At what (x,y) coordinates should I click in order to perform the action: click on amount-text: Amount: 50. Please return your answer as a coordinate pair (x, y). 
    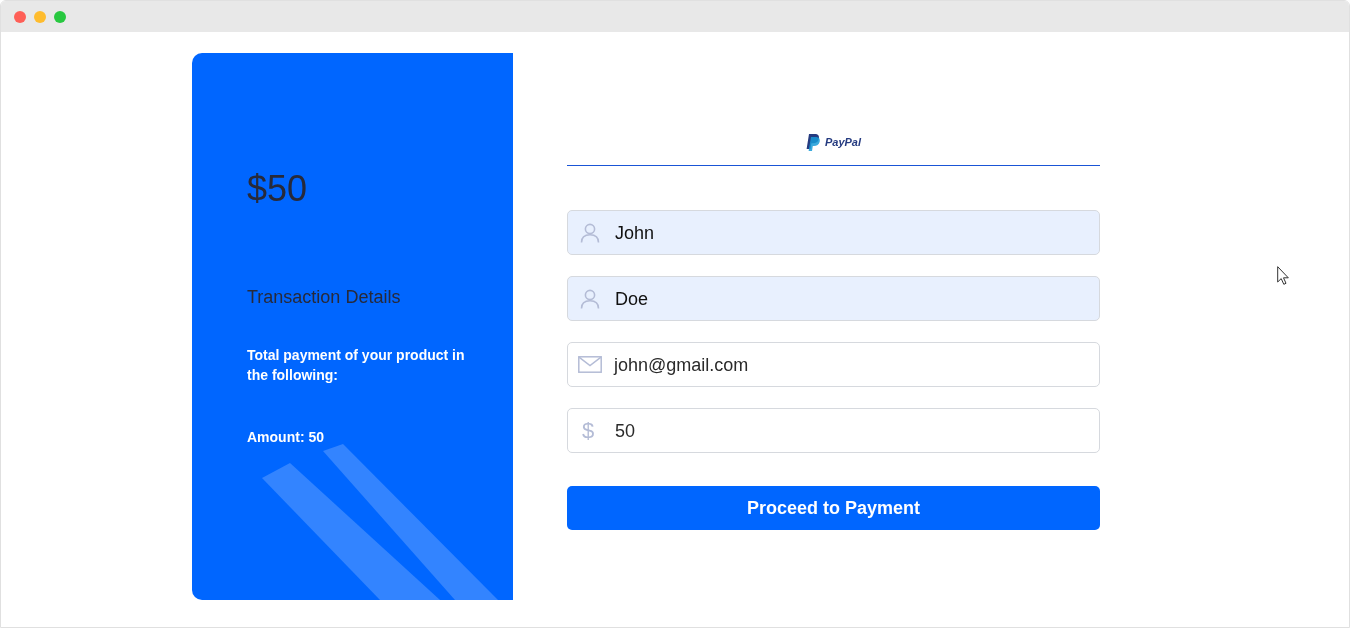
    Looking at the image, I should click on (286, 437).